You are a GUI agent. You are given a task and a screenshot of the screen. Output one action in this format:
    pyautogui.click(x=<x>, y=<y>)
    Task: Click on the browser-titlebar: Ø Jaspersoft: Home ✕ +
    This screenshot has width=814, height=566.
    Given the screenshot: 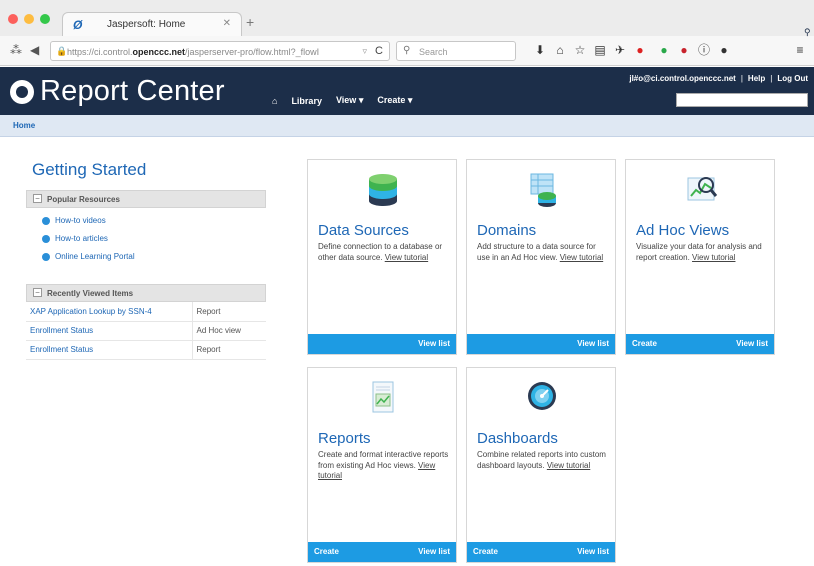 What is the action you would take?
    pyautogui.click(x=407, y=18)
    